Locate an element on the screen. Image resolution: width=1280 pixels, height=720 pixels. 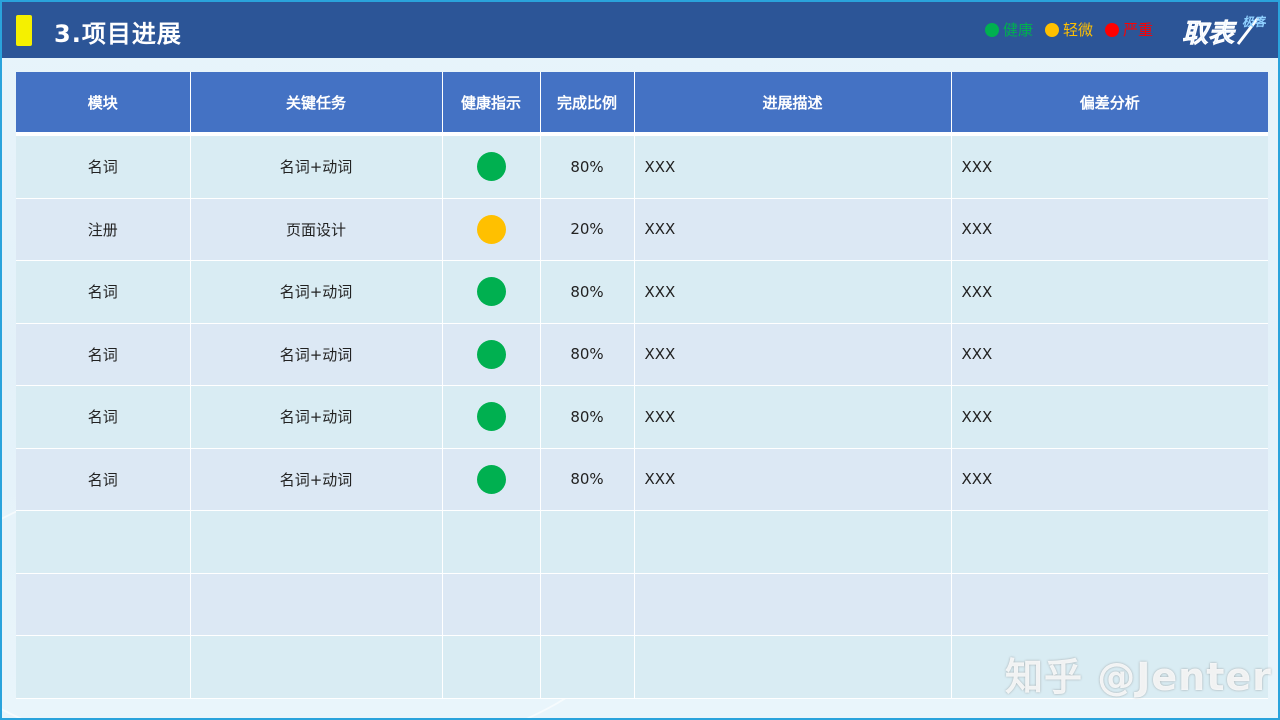
brand-logo: 取表 极客 is located at coordinates (1224, 32).